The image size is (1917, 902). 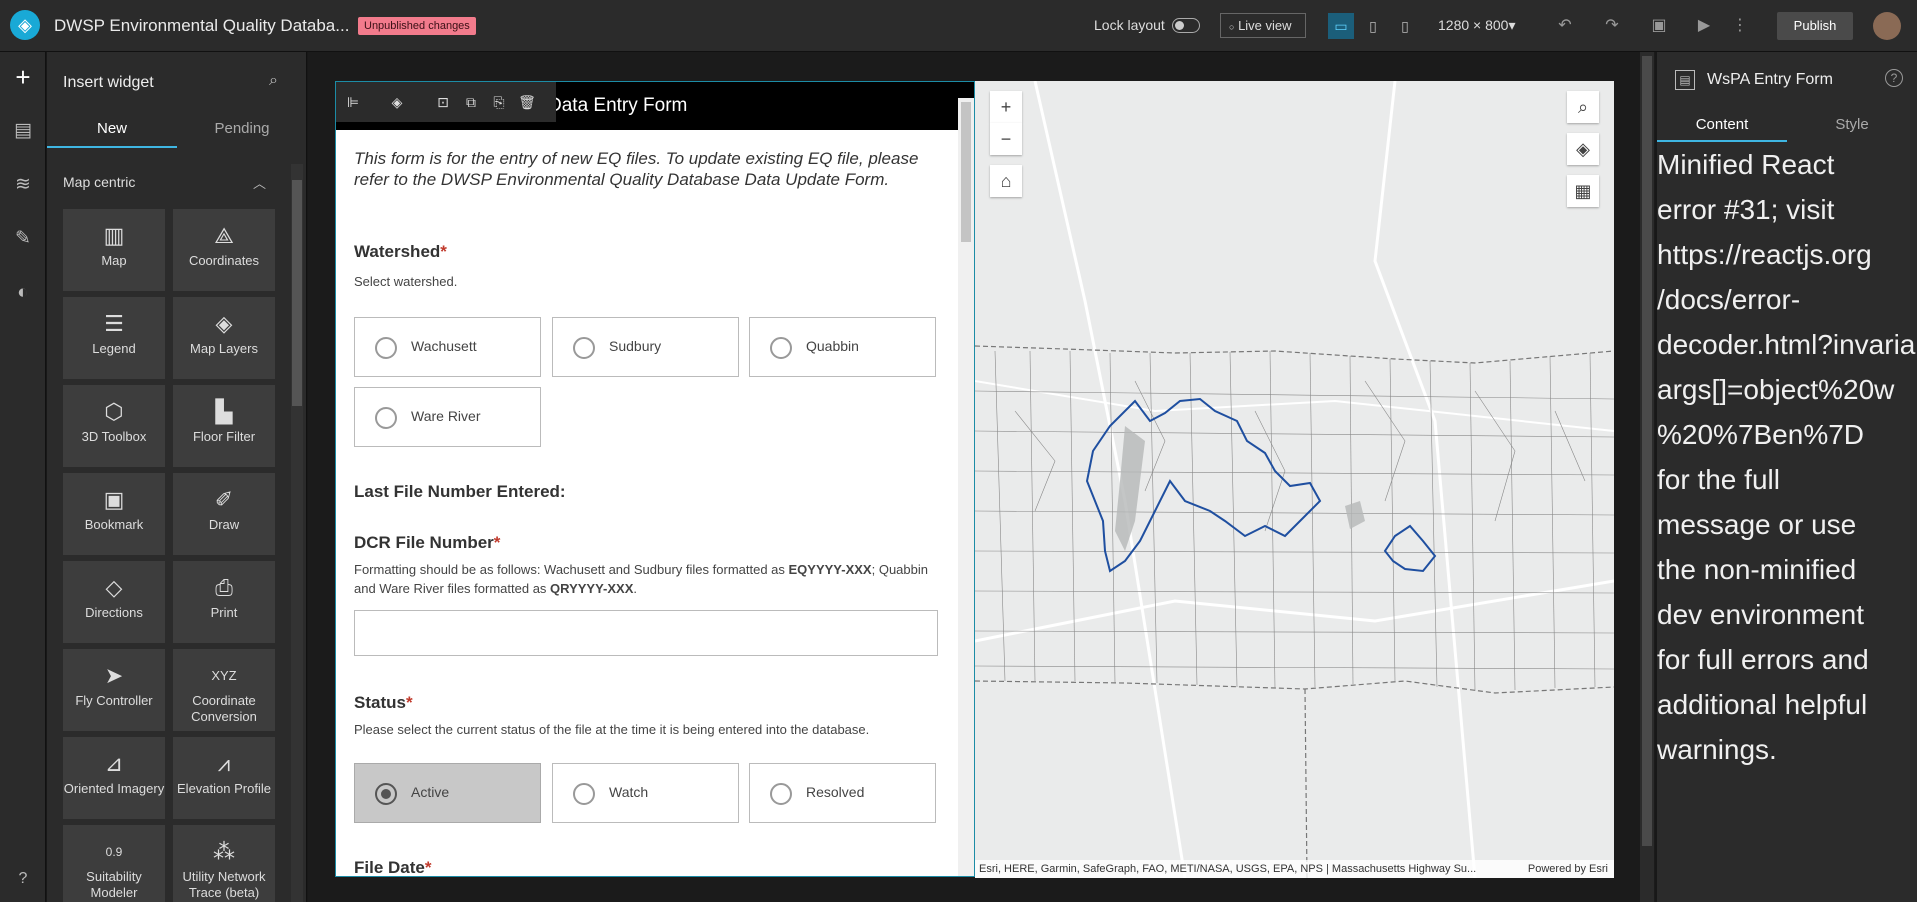 I want to click on widget-tile: ▙ Floor Filter, so click(x=224, y=426).